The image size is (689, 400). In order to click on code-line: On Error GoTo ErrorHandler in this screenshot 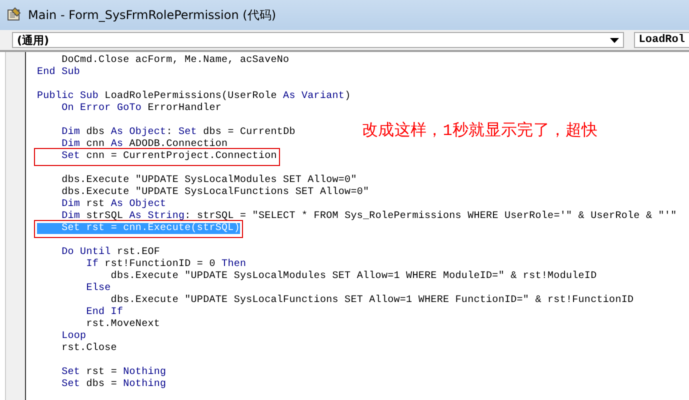, I will do `click(141, 109)`.